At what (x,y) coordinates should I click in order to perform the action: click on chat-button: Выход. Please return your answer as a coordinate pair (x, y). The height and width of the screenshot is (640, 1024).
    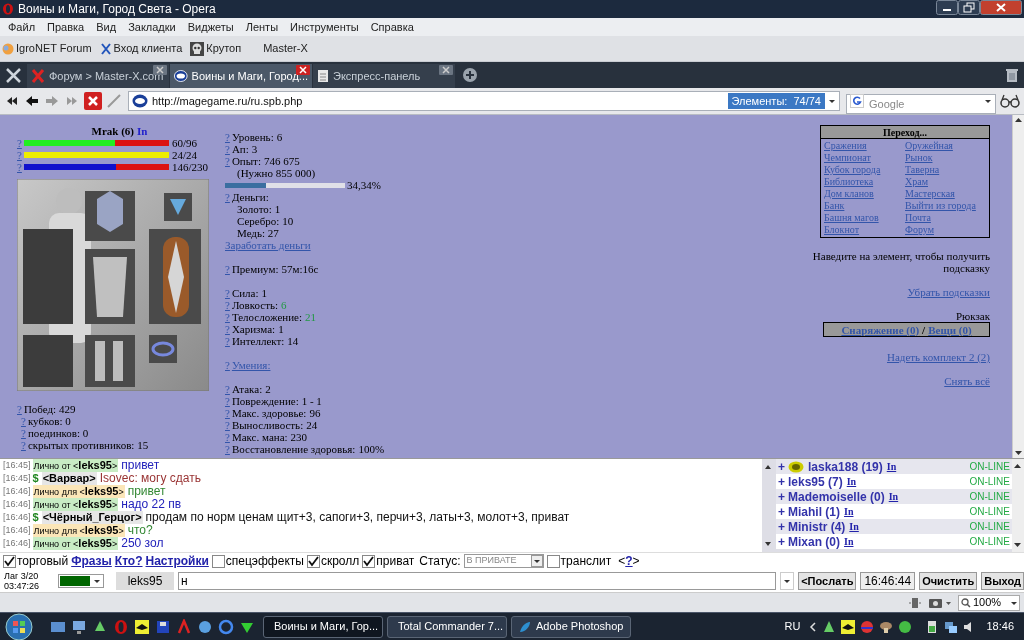
    Looking at the image, I should click on (1002, 580).